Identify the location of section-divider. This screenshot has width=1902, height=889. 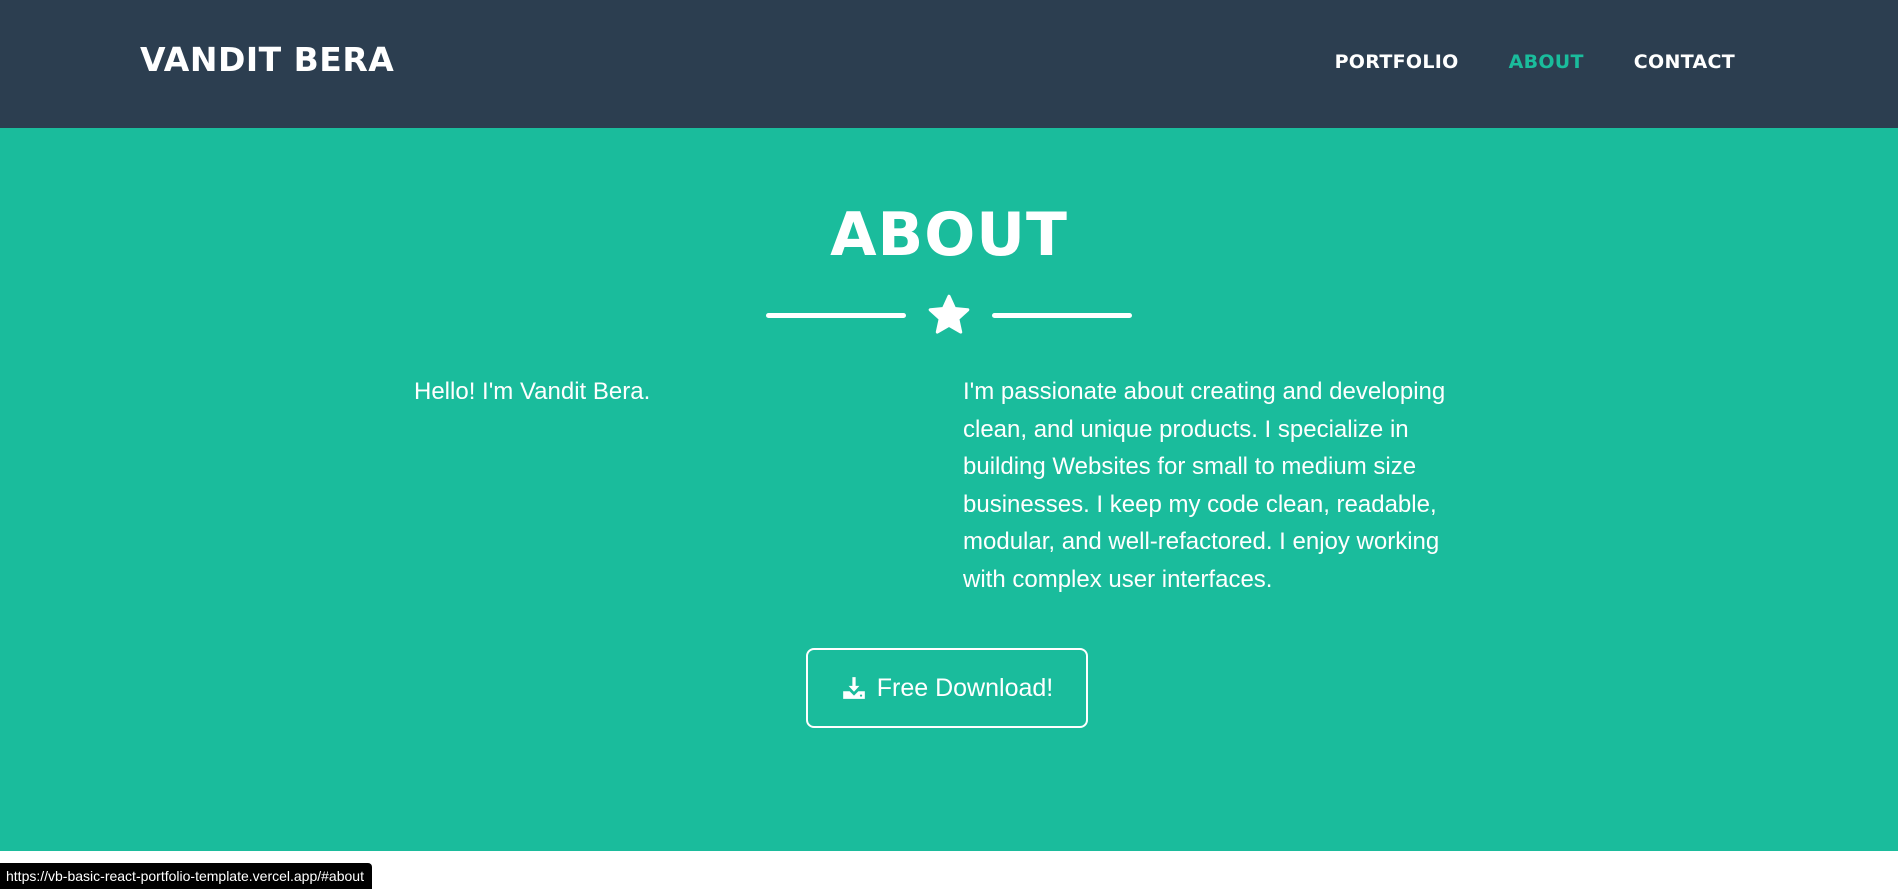
(949, 315).